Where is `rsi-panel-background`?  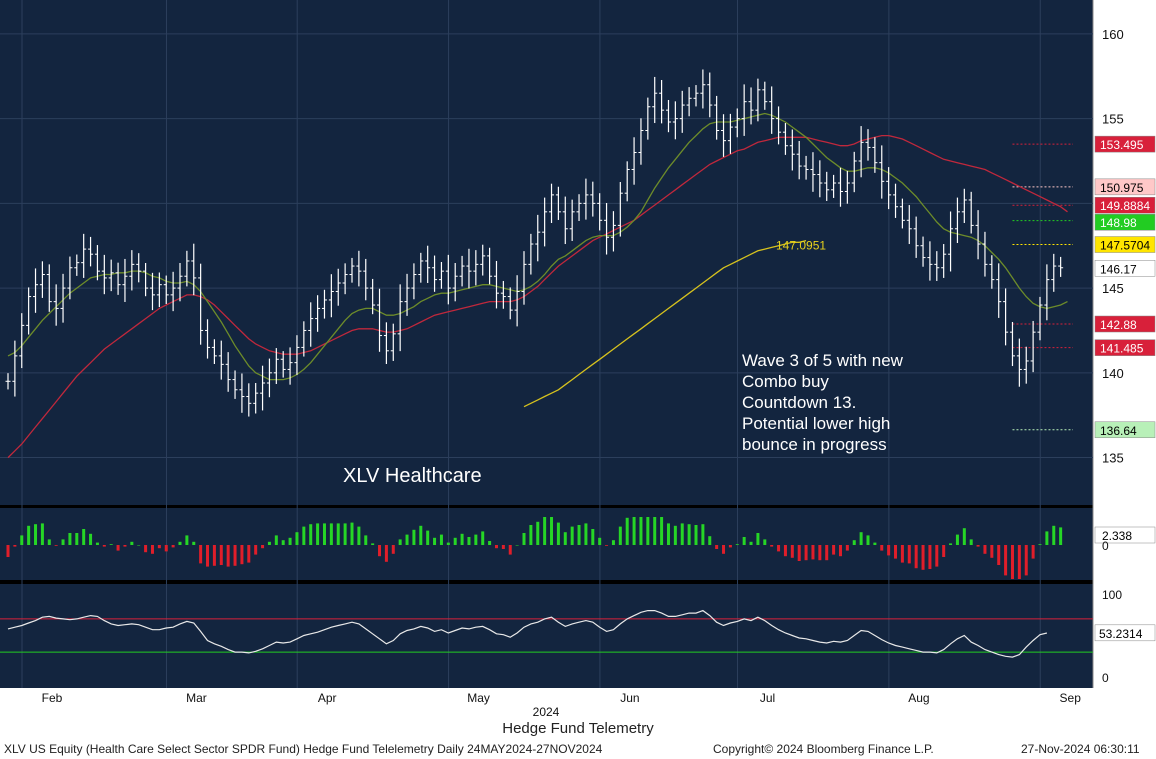
rsi-panel-background is located at coordinates (546, 636).